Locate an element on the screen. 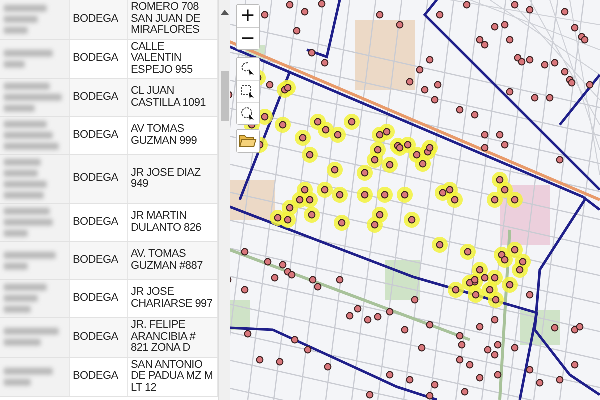  scrollbar is located at coordinates (224, 200).